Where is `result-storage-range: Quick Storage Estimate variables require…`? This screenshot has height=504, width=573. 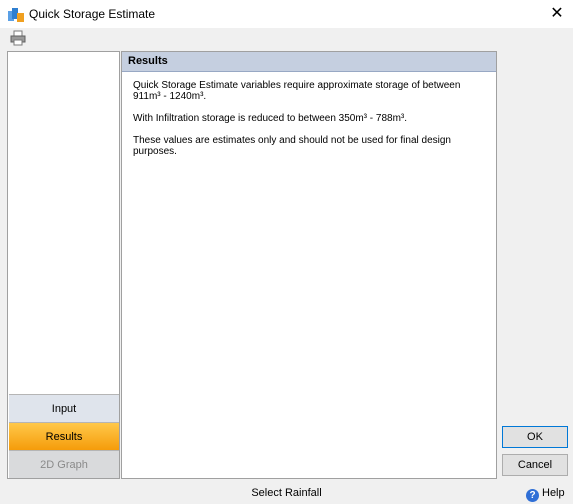 result-storage-range: Quick Storage Estimate variables require… is located at coordinates (297, 91).